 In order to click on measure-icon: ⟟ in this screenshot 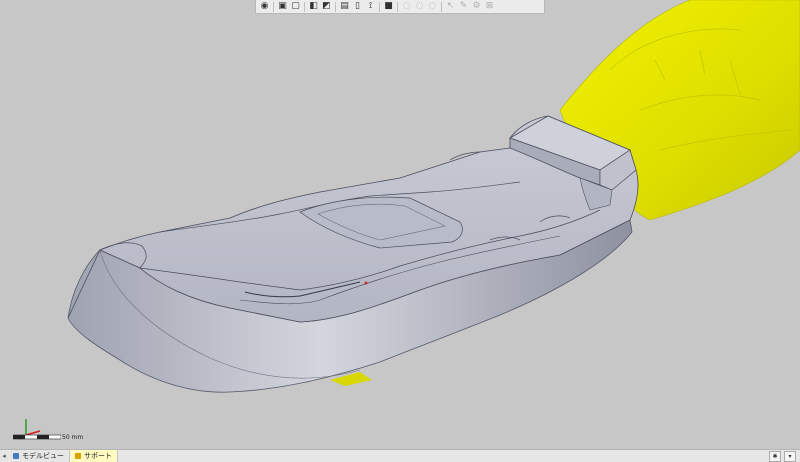, I will do `click(370, 6)`.